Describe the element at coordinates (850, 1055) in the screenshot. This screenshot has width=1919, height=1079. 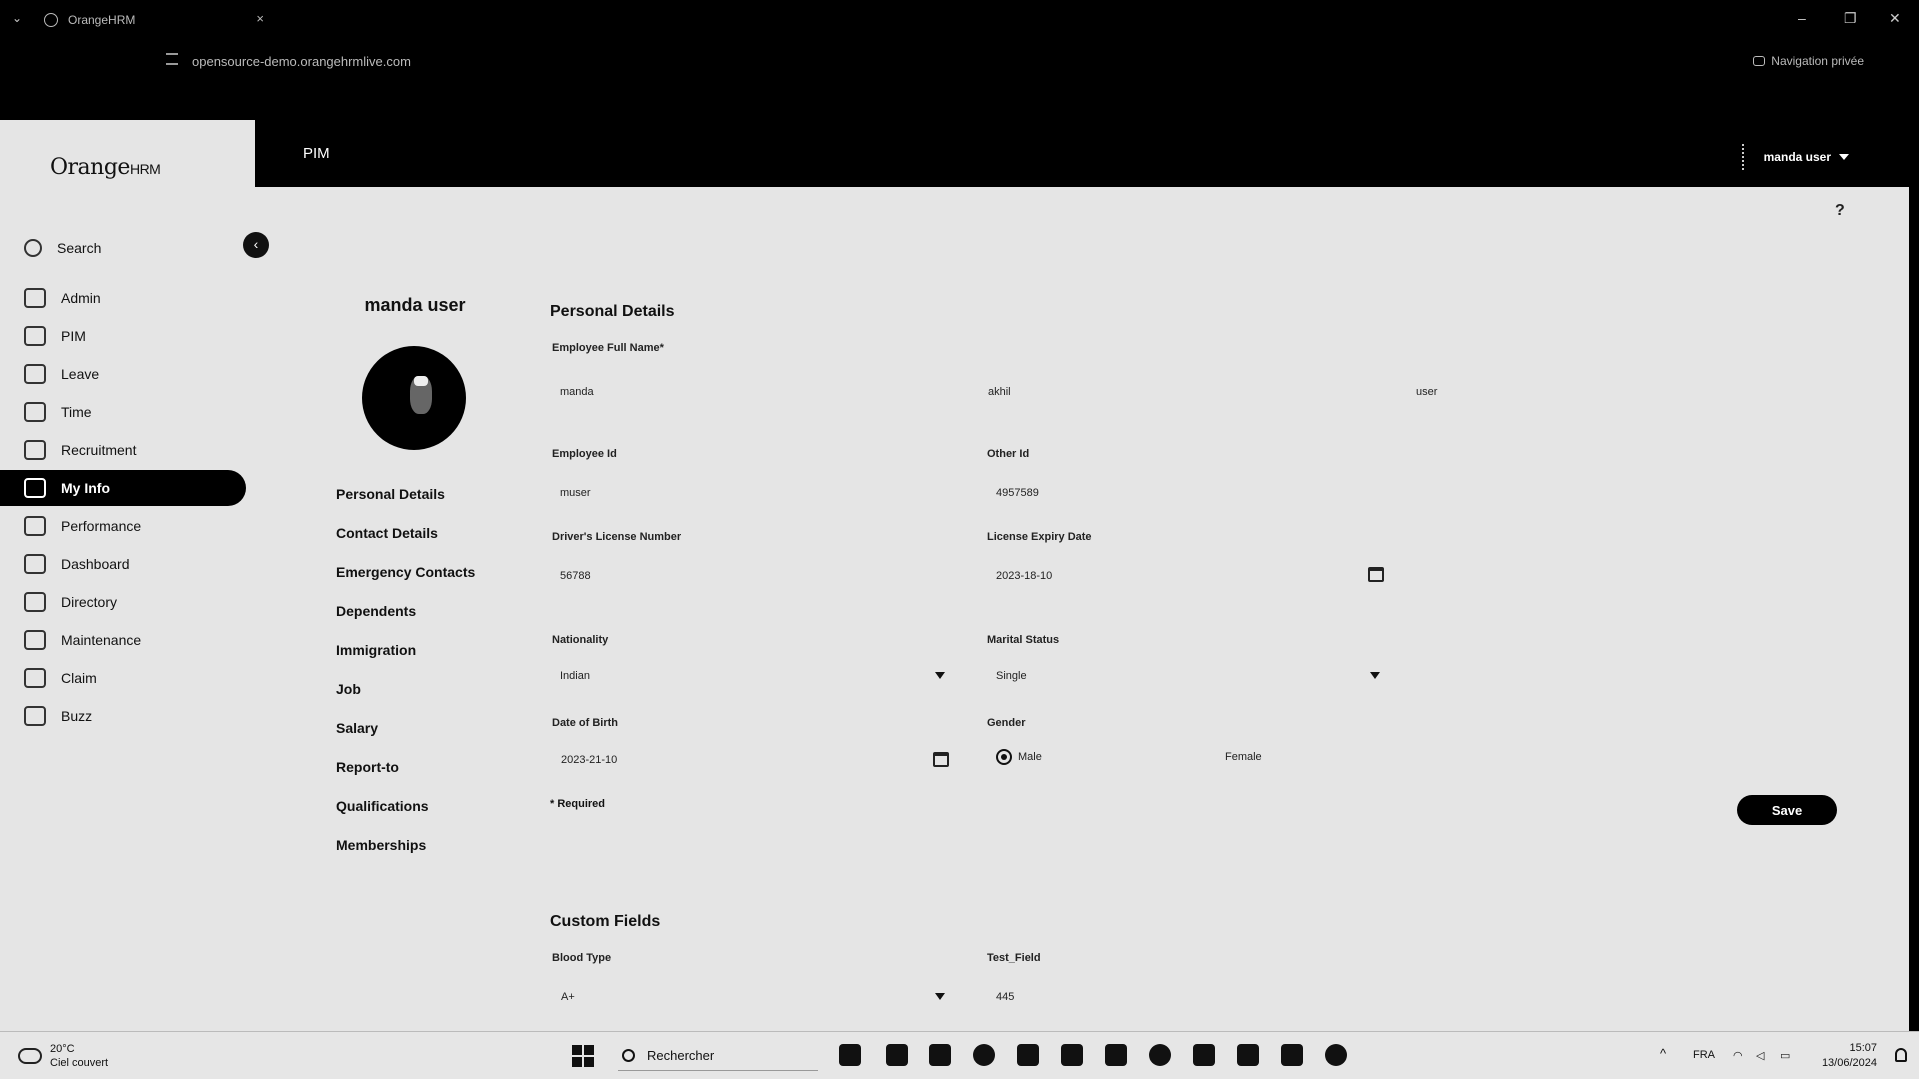
I see `taskview-icon` at that location.